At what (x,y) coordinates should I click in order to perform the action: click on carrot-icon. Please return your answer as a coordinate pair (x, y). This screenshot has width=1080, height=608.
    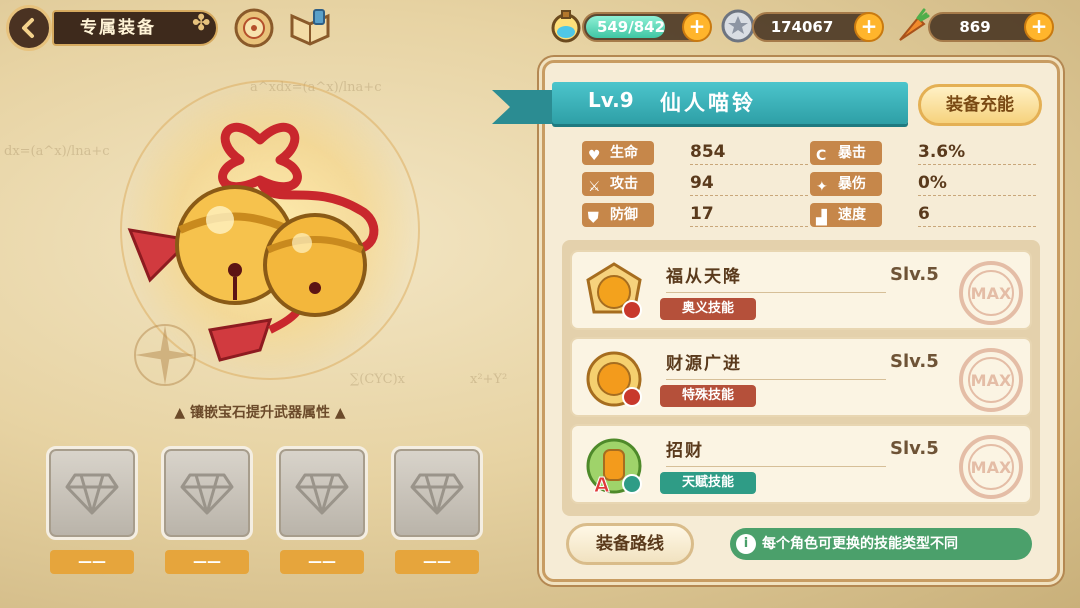
    Looking at the image, I should click on (914, 24).